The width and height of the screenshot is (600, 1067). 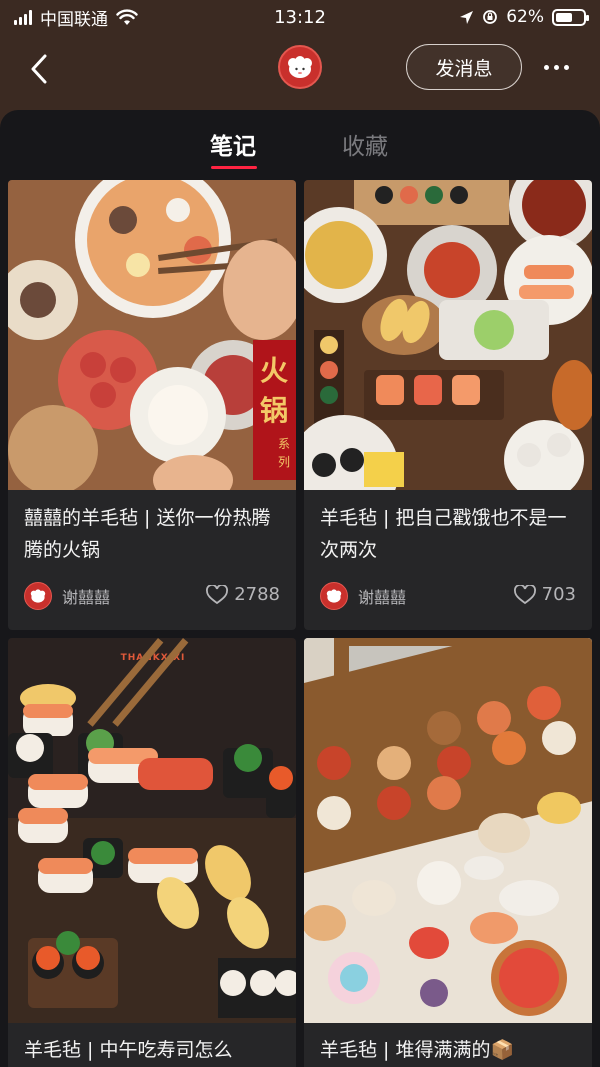 I want to click on note-title: 囍囍的羊毛毡 | 送你一份热腾腾的火锅, so click(x=147, y=534).